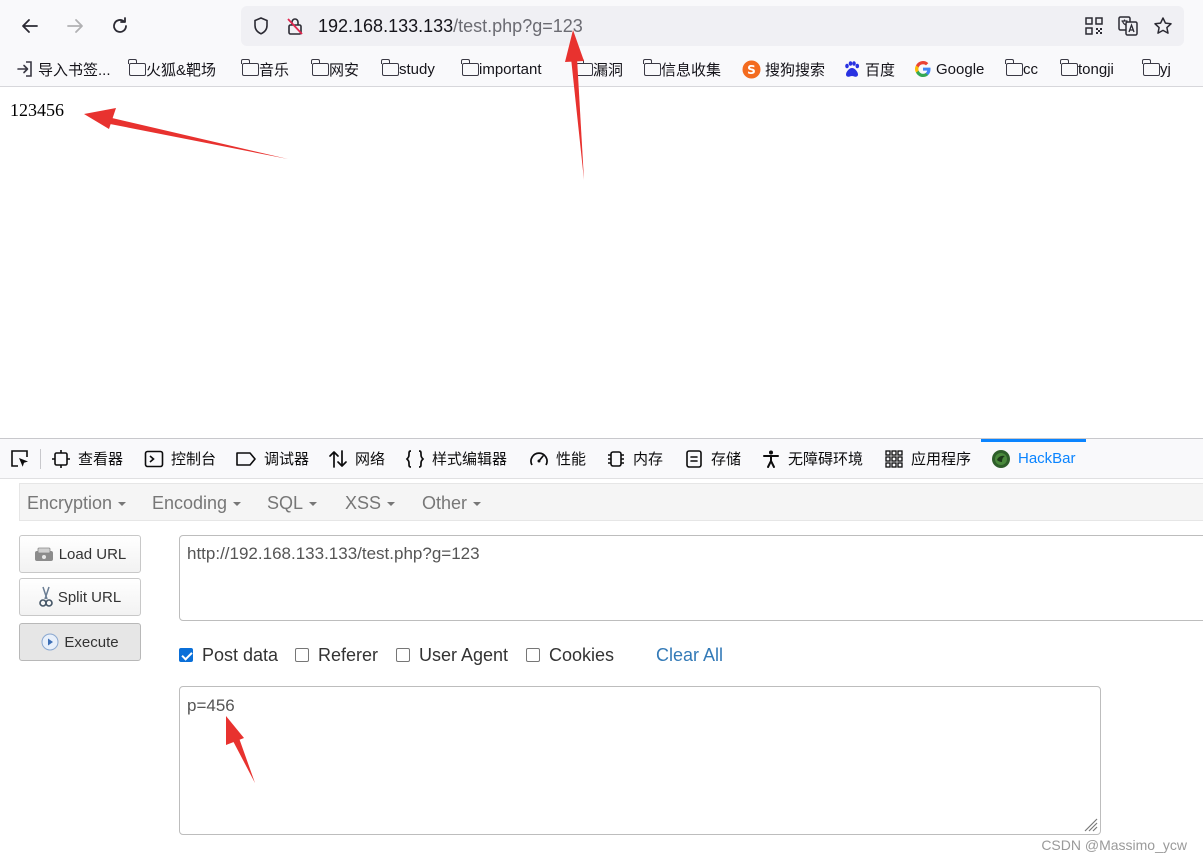 The width and height of the screenshot is (1203, 863). Describe the element at coordinates (335, 68) in the screenshot. I see `bookmark-folder-wangan: 网安` at that location.